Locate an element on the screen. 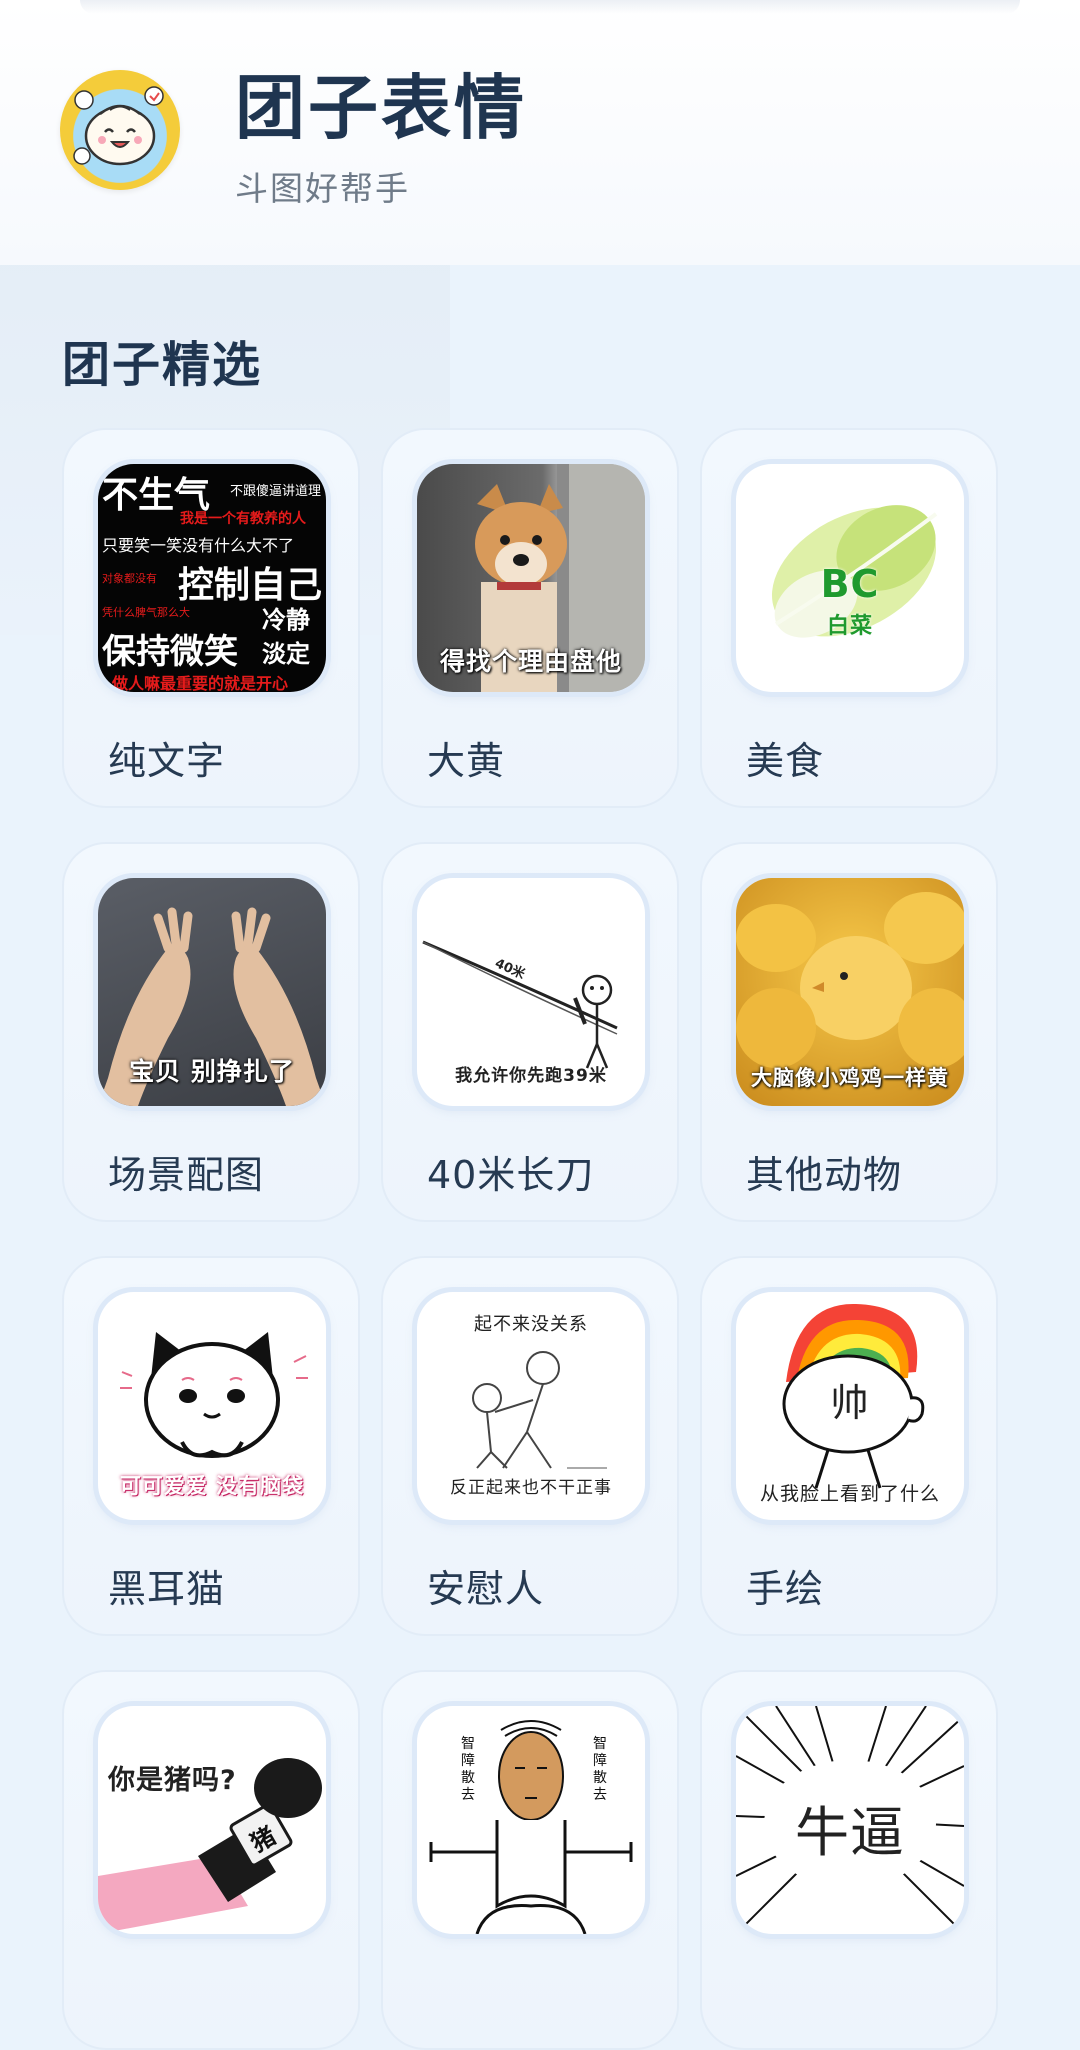 The height and width of the screenshot is (2050, 1080). comfort-meme-thumbnail: 起不来没关系 反正起来也不干正事 is located at coordinates (531, 1406).